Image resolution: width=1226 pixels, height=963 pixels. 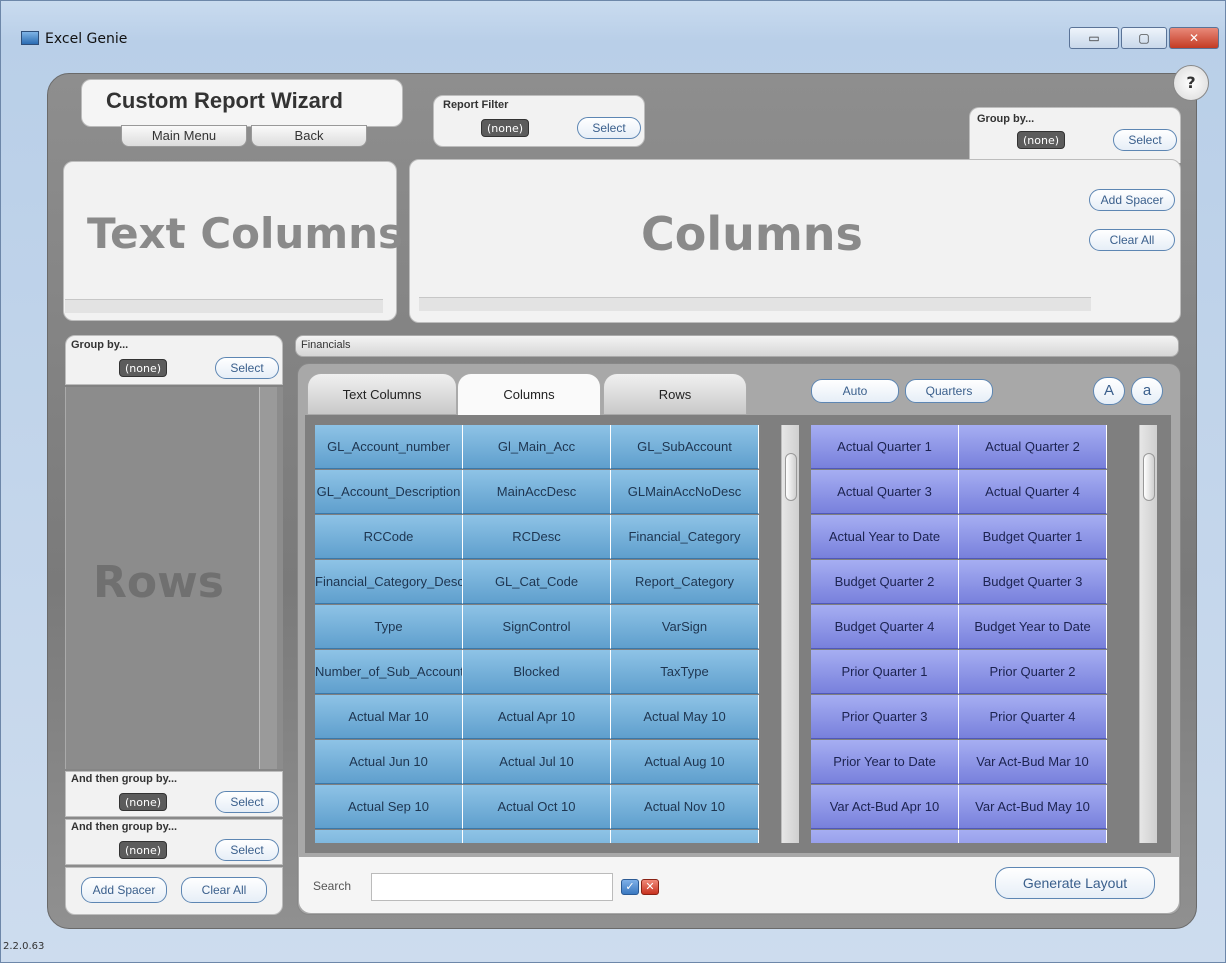 What do you see at coordinates (537, 717) in the screenshot?
I see `field-grid-cell: Actual Apr 10` at bounding box center [537, 717].